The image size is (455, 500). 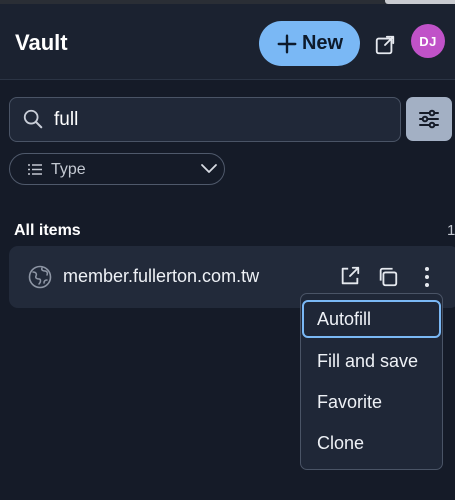 What do you see at coordinates (33, 119) in the screenshot?
I see `search-icon` at bounding box center [33, 119].